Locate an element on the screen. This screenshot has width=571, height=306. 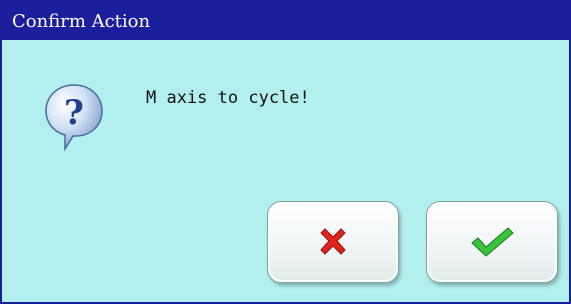
checkmark-icon is located at coordinates (492, 242).